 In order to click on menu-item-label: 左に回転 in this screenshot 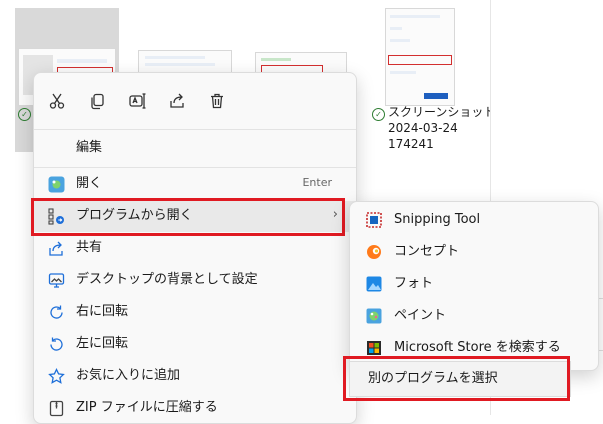, I will do `click(102, 343)`.